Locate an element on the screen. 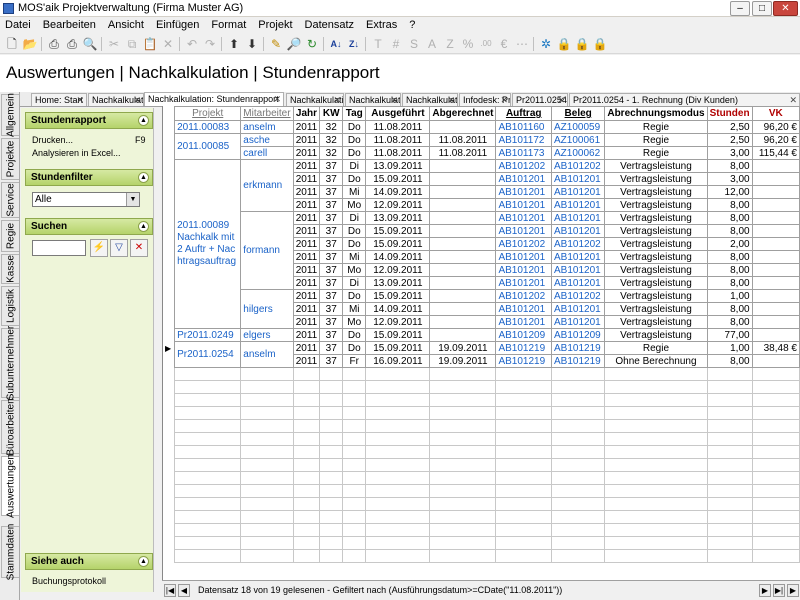  vtab-service: Service is located at coordinates (10, 200).